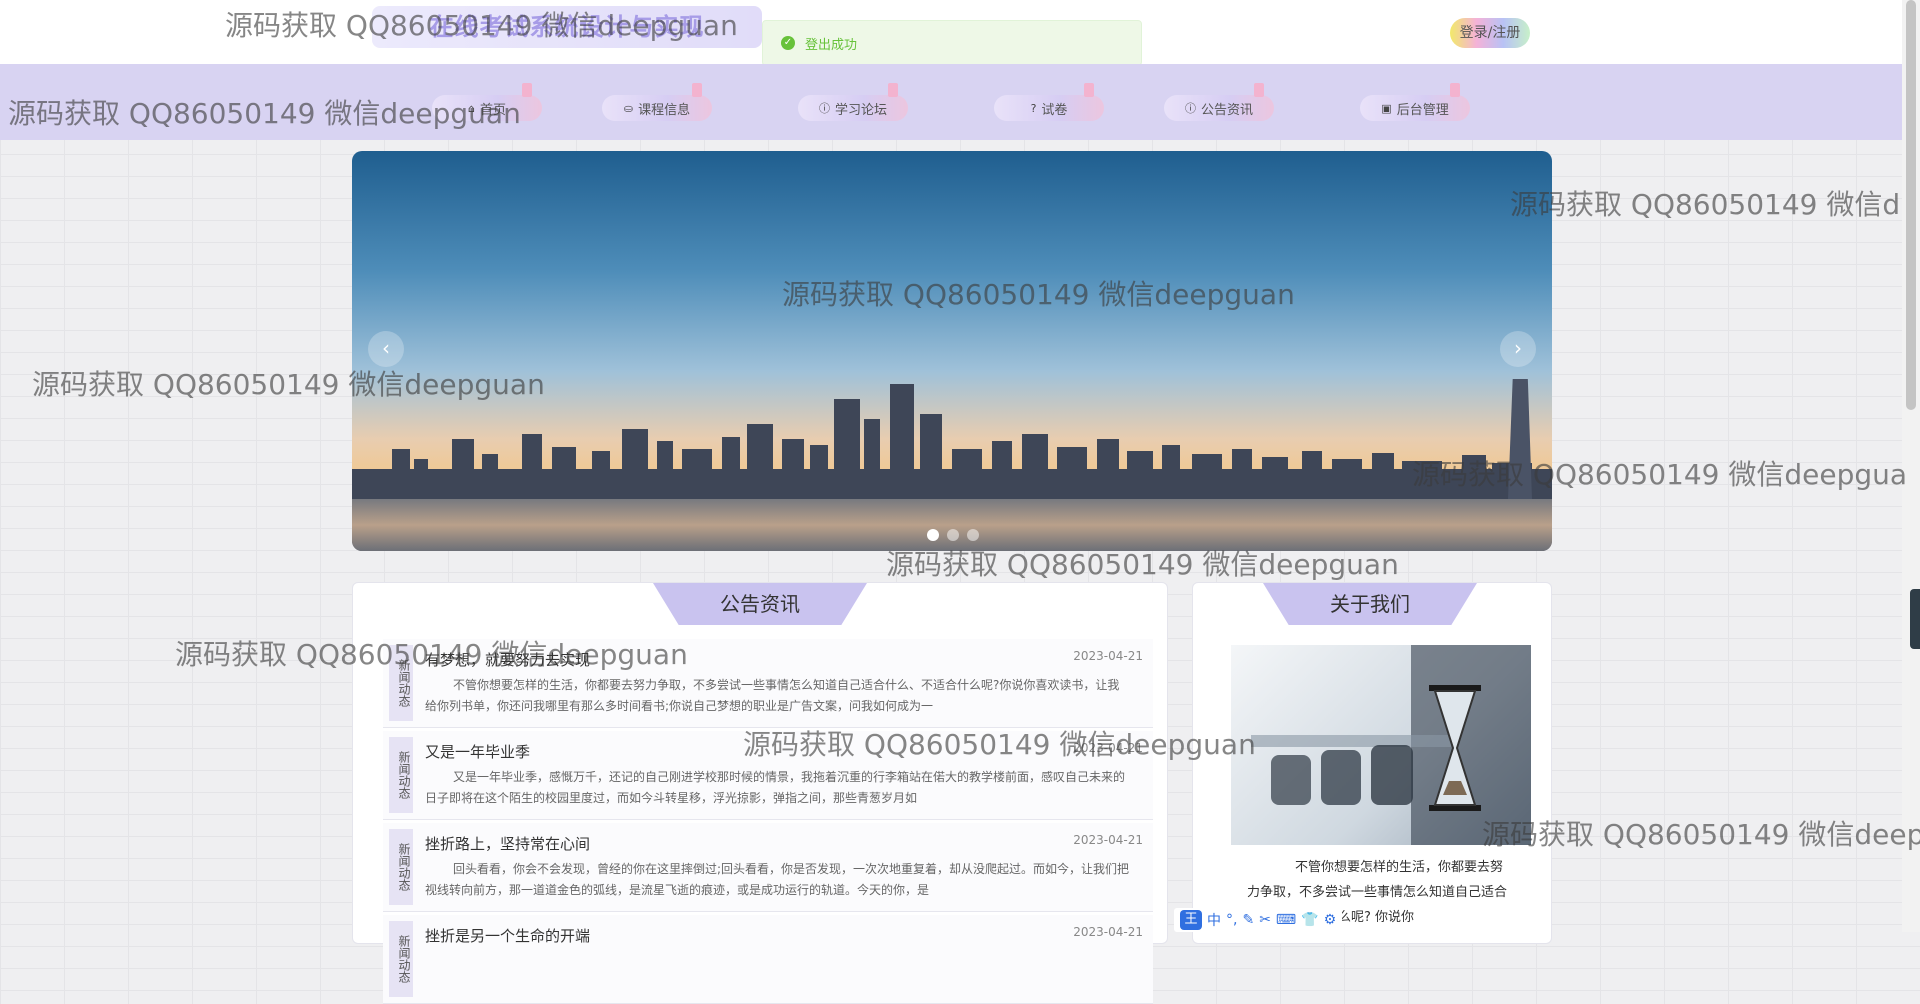  What do you see at coordinates (952, 439) in the screenshot?
I see `city-skyline-image` at bounding box center [952, 439].